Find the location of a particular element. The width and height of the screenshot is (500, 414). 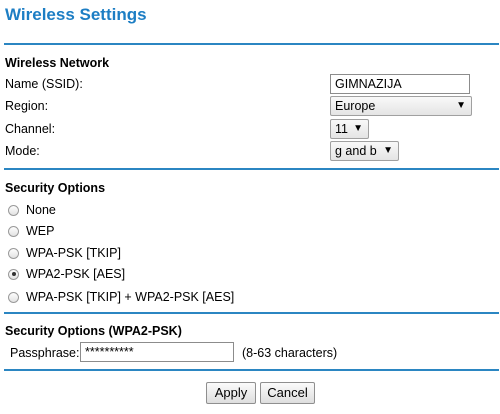

mode-label: Mode: is located at coordinates (22, 151).